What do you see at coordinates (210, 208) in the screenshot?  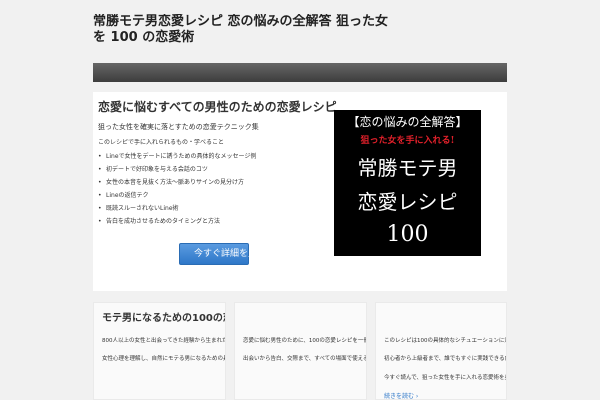 I see `feature-list-item: 既読スルーされないLine術` at bounding box center [210, 208].